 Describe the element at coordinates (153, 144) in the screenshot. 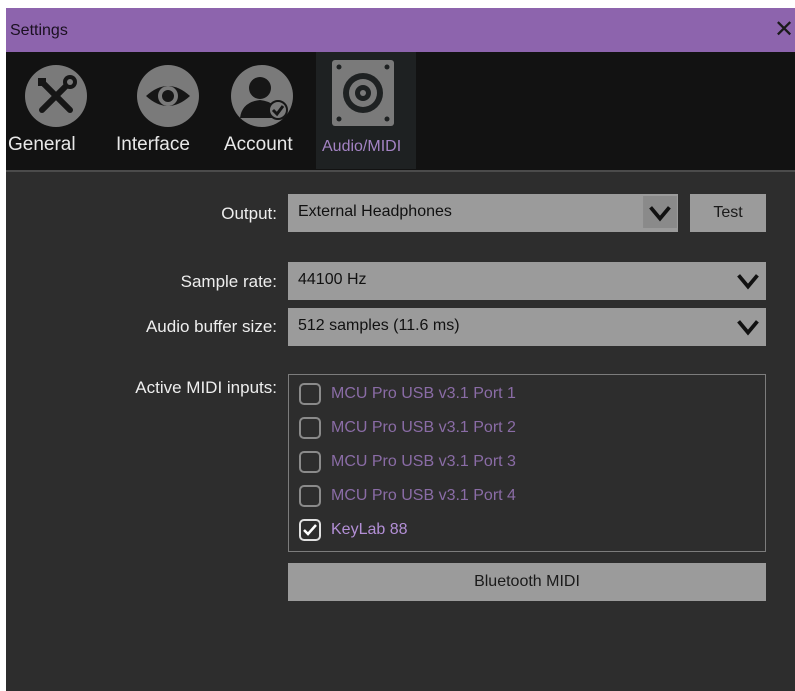

I see `tab-interface-label: Interface` at that location.